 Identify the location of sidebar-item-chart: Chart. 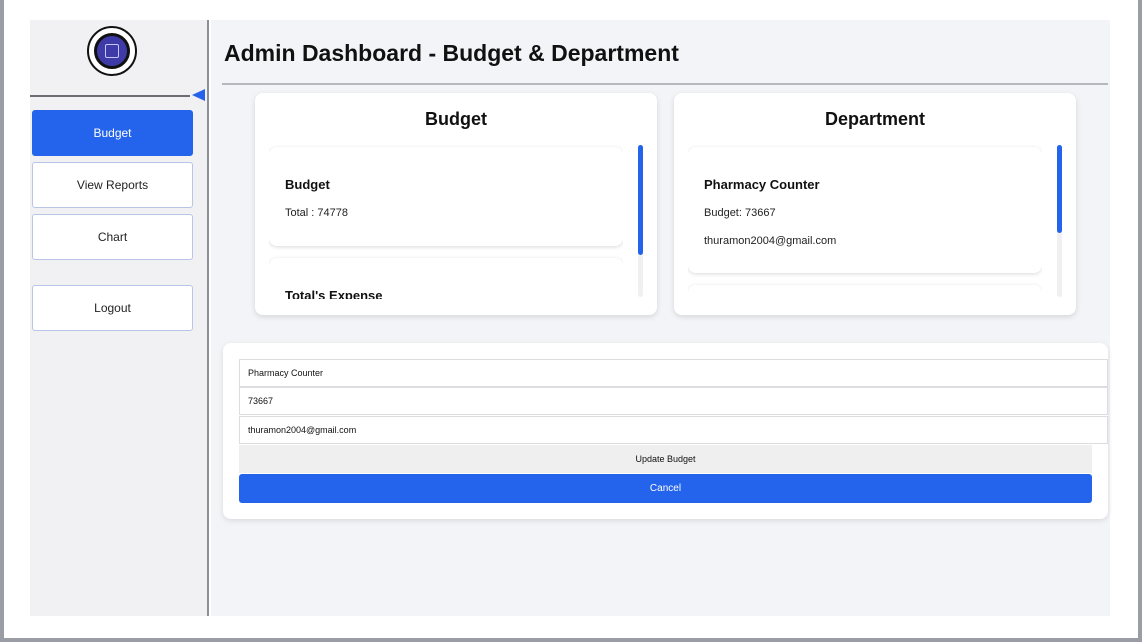
(112, 237).